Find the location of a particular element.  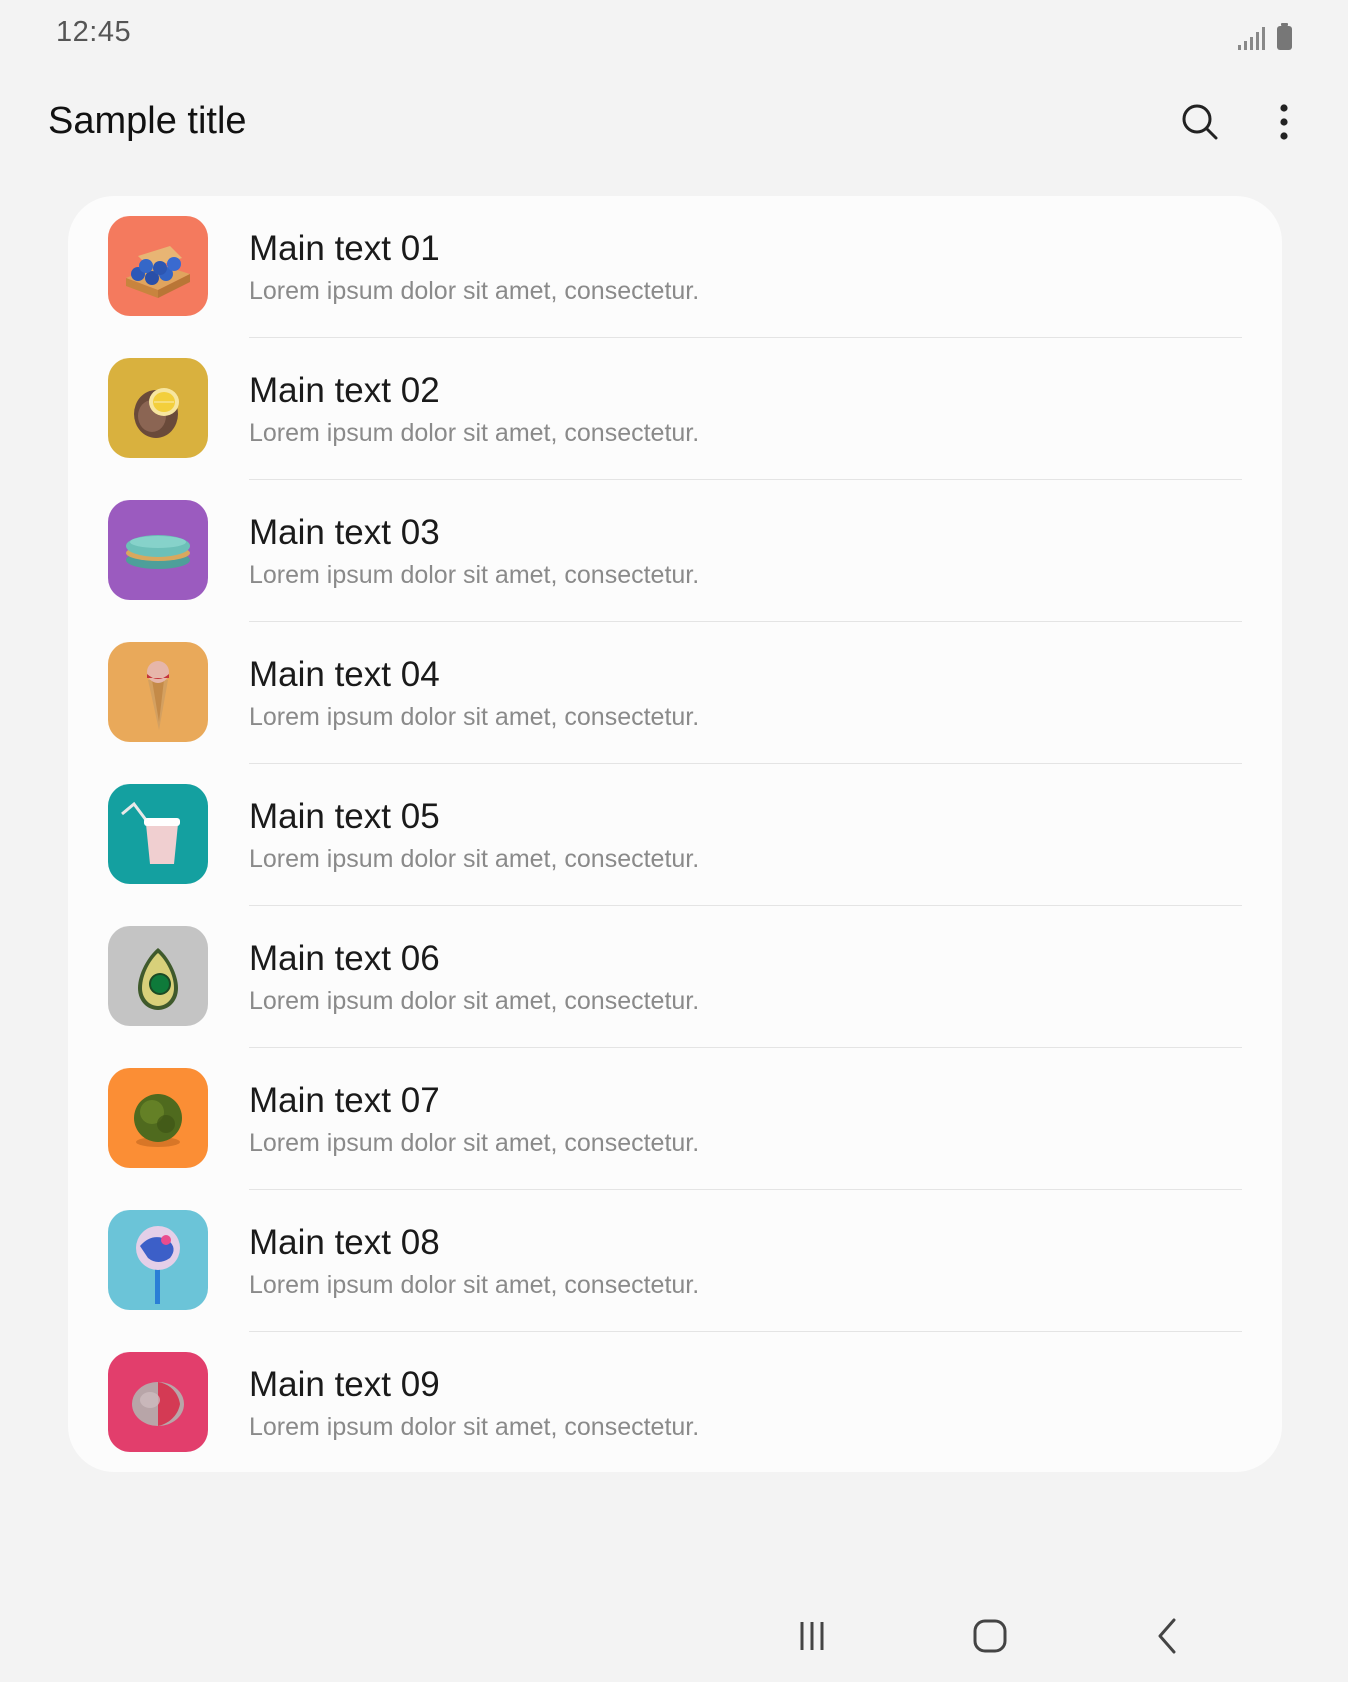

back-icon is located at coordinates (1168, 1636).